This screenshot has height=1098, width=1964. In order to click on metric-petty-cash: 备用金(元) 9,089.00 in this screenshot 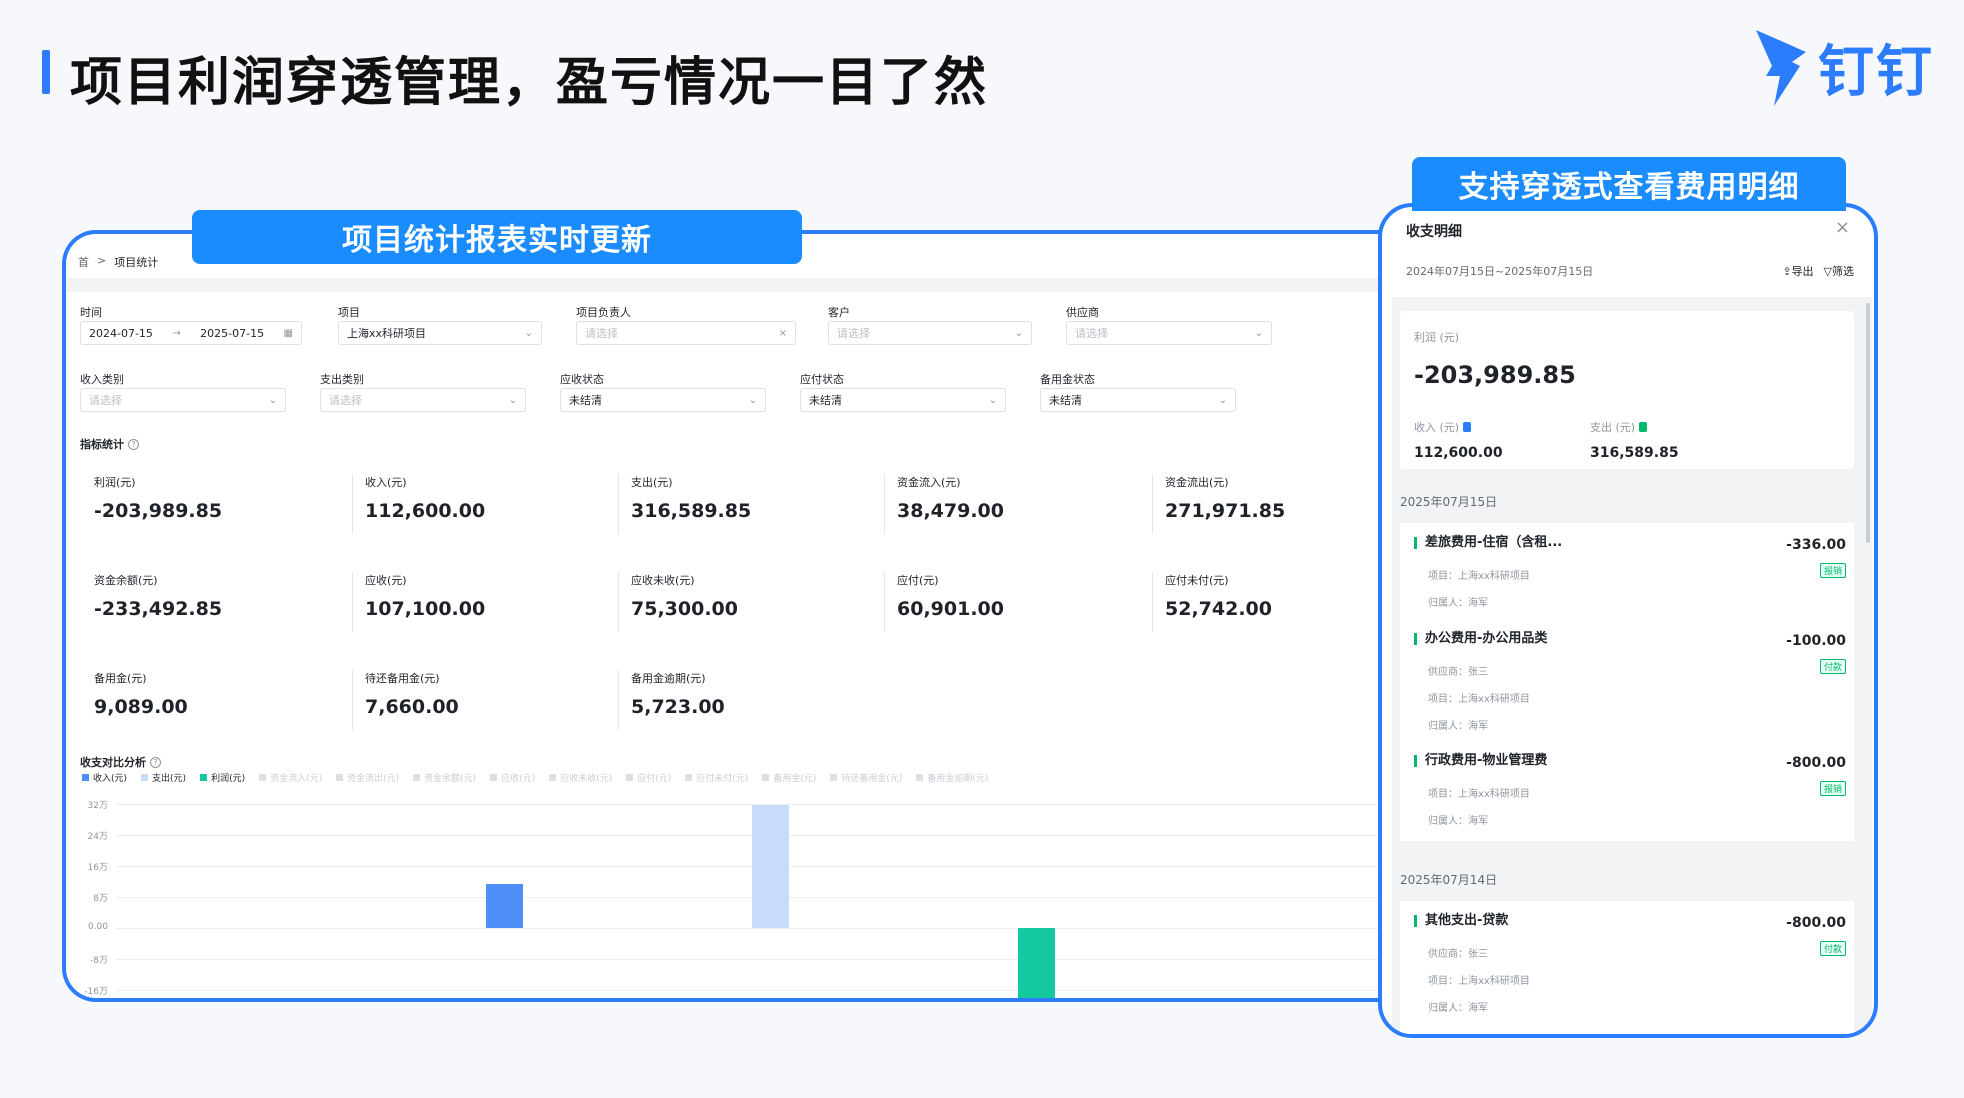, I will do `click(214, 700)`.